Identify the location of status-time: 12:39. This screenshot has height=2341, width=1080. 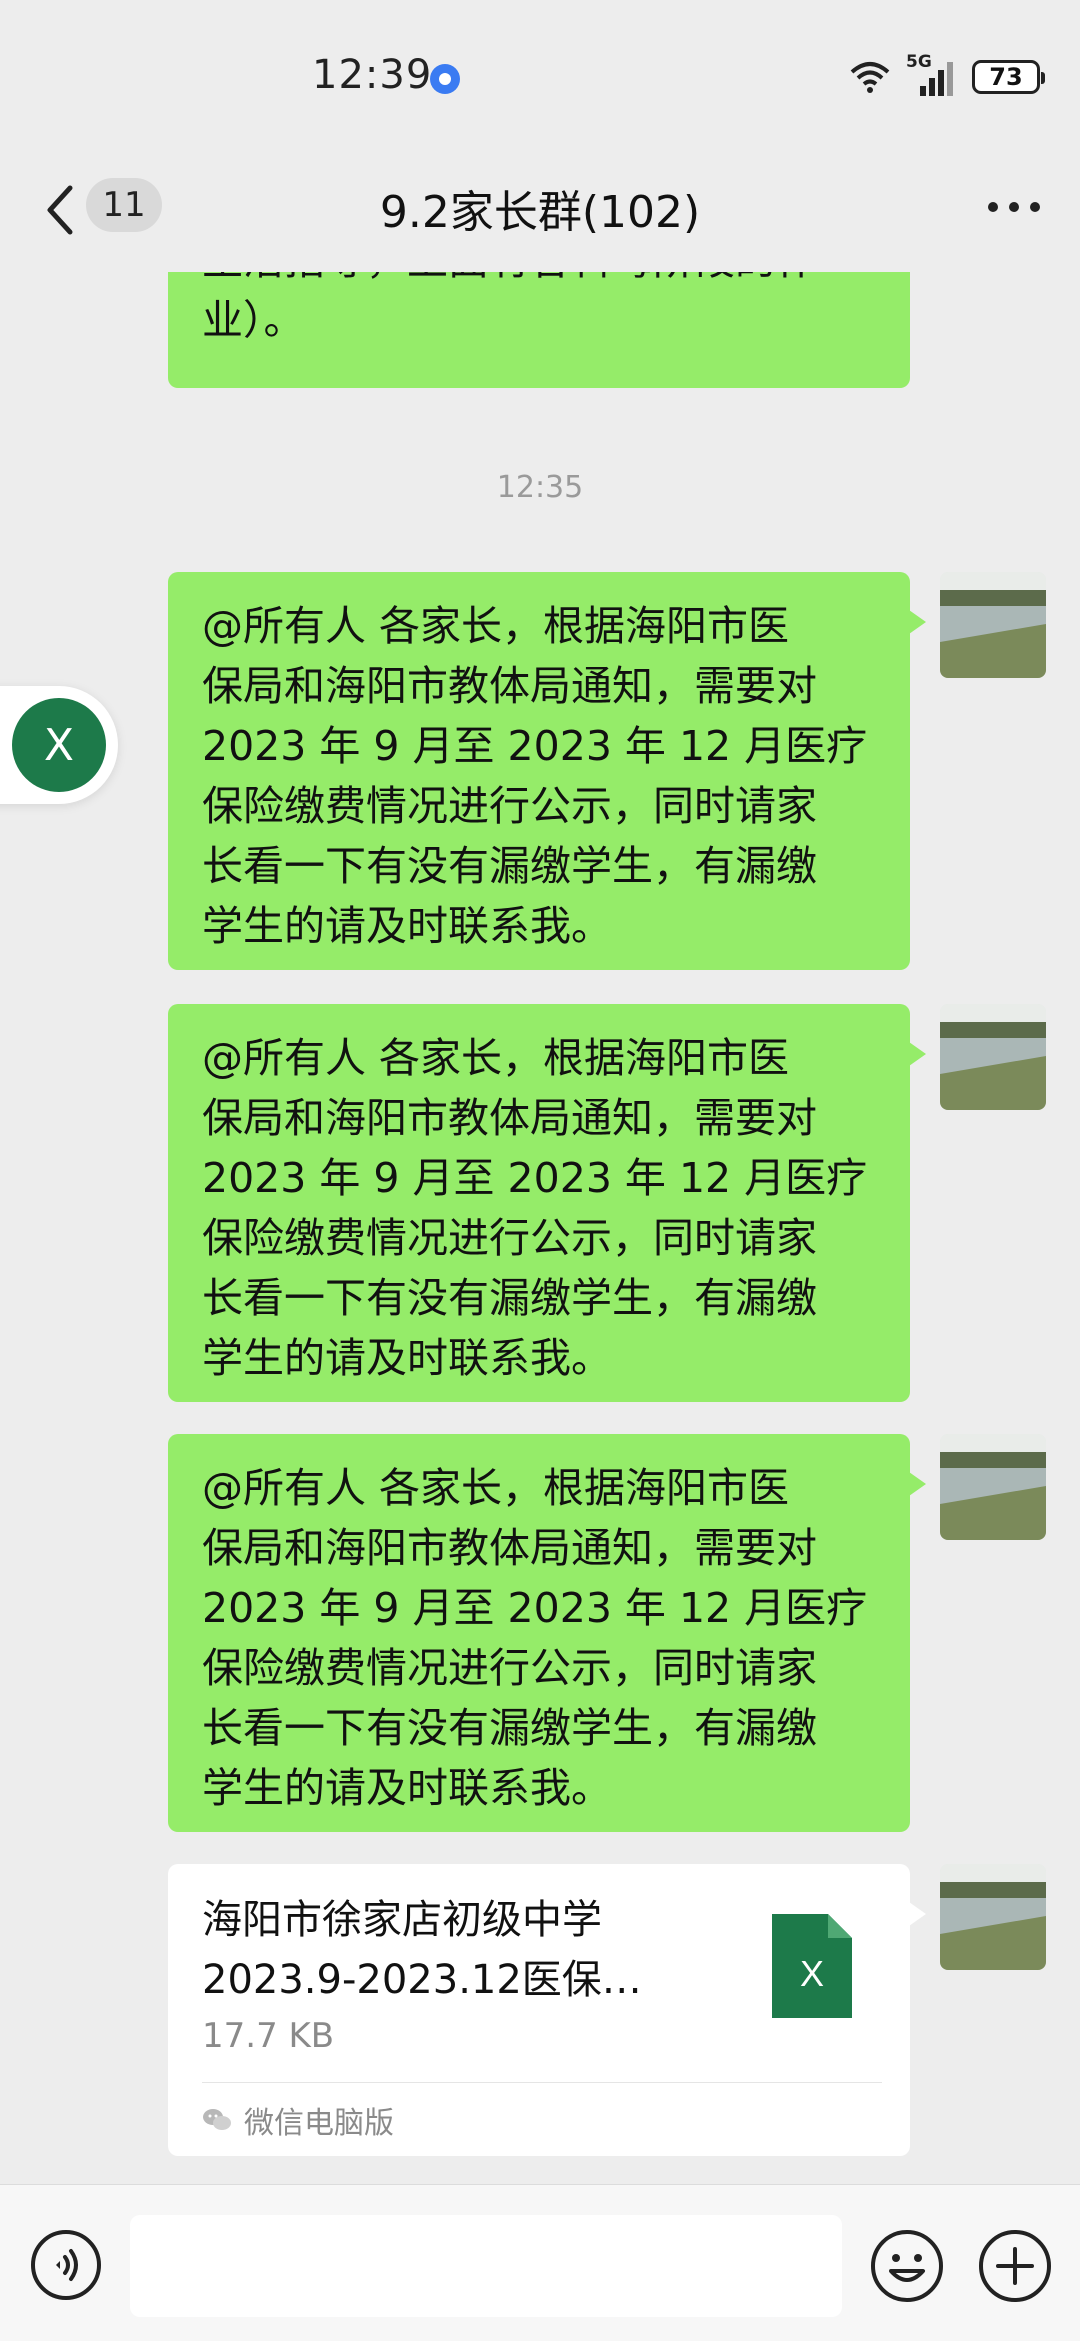
(372, 75).